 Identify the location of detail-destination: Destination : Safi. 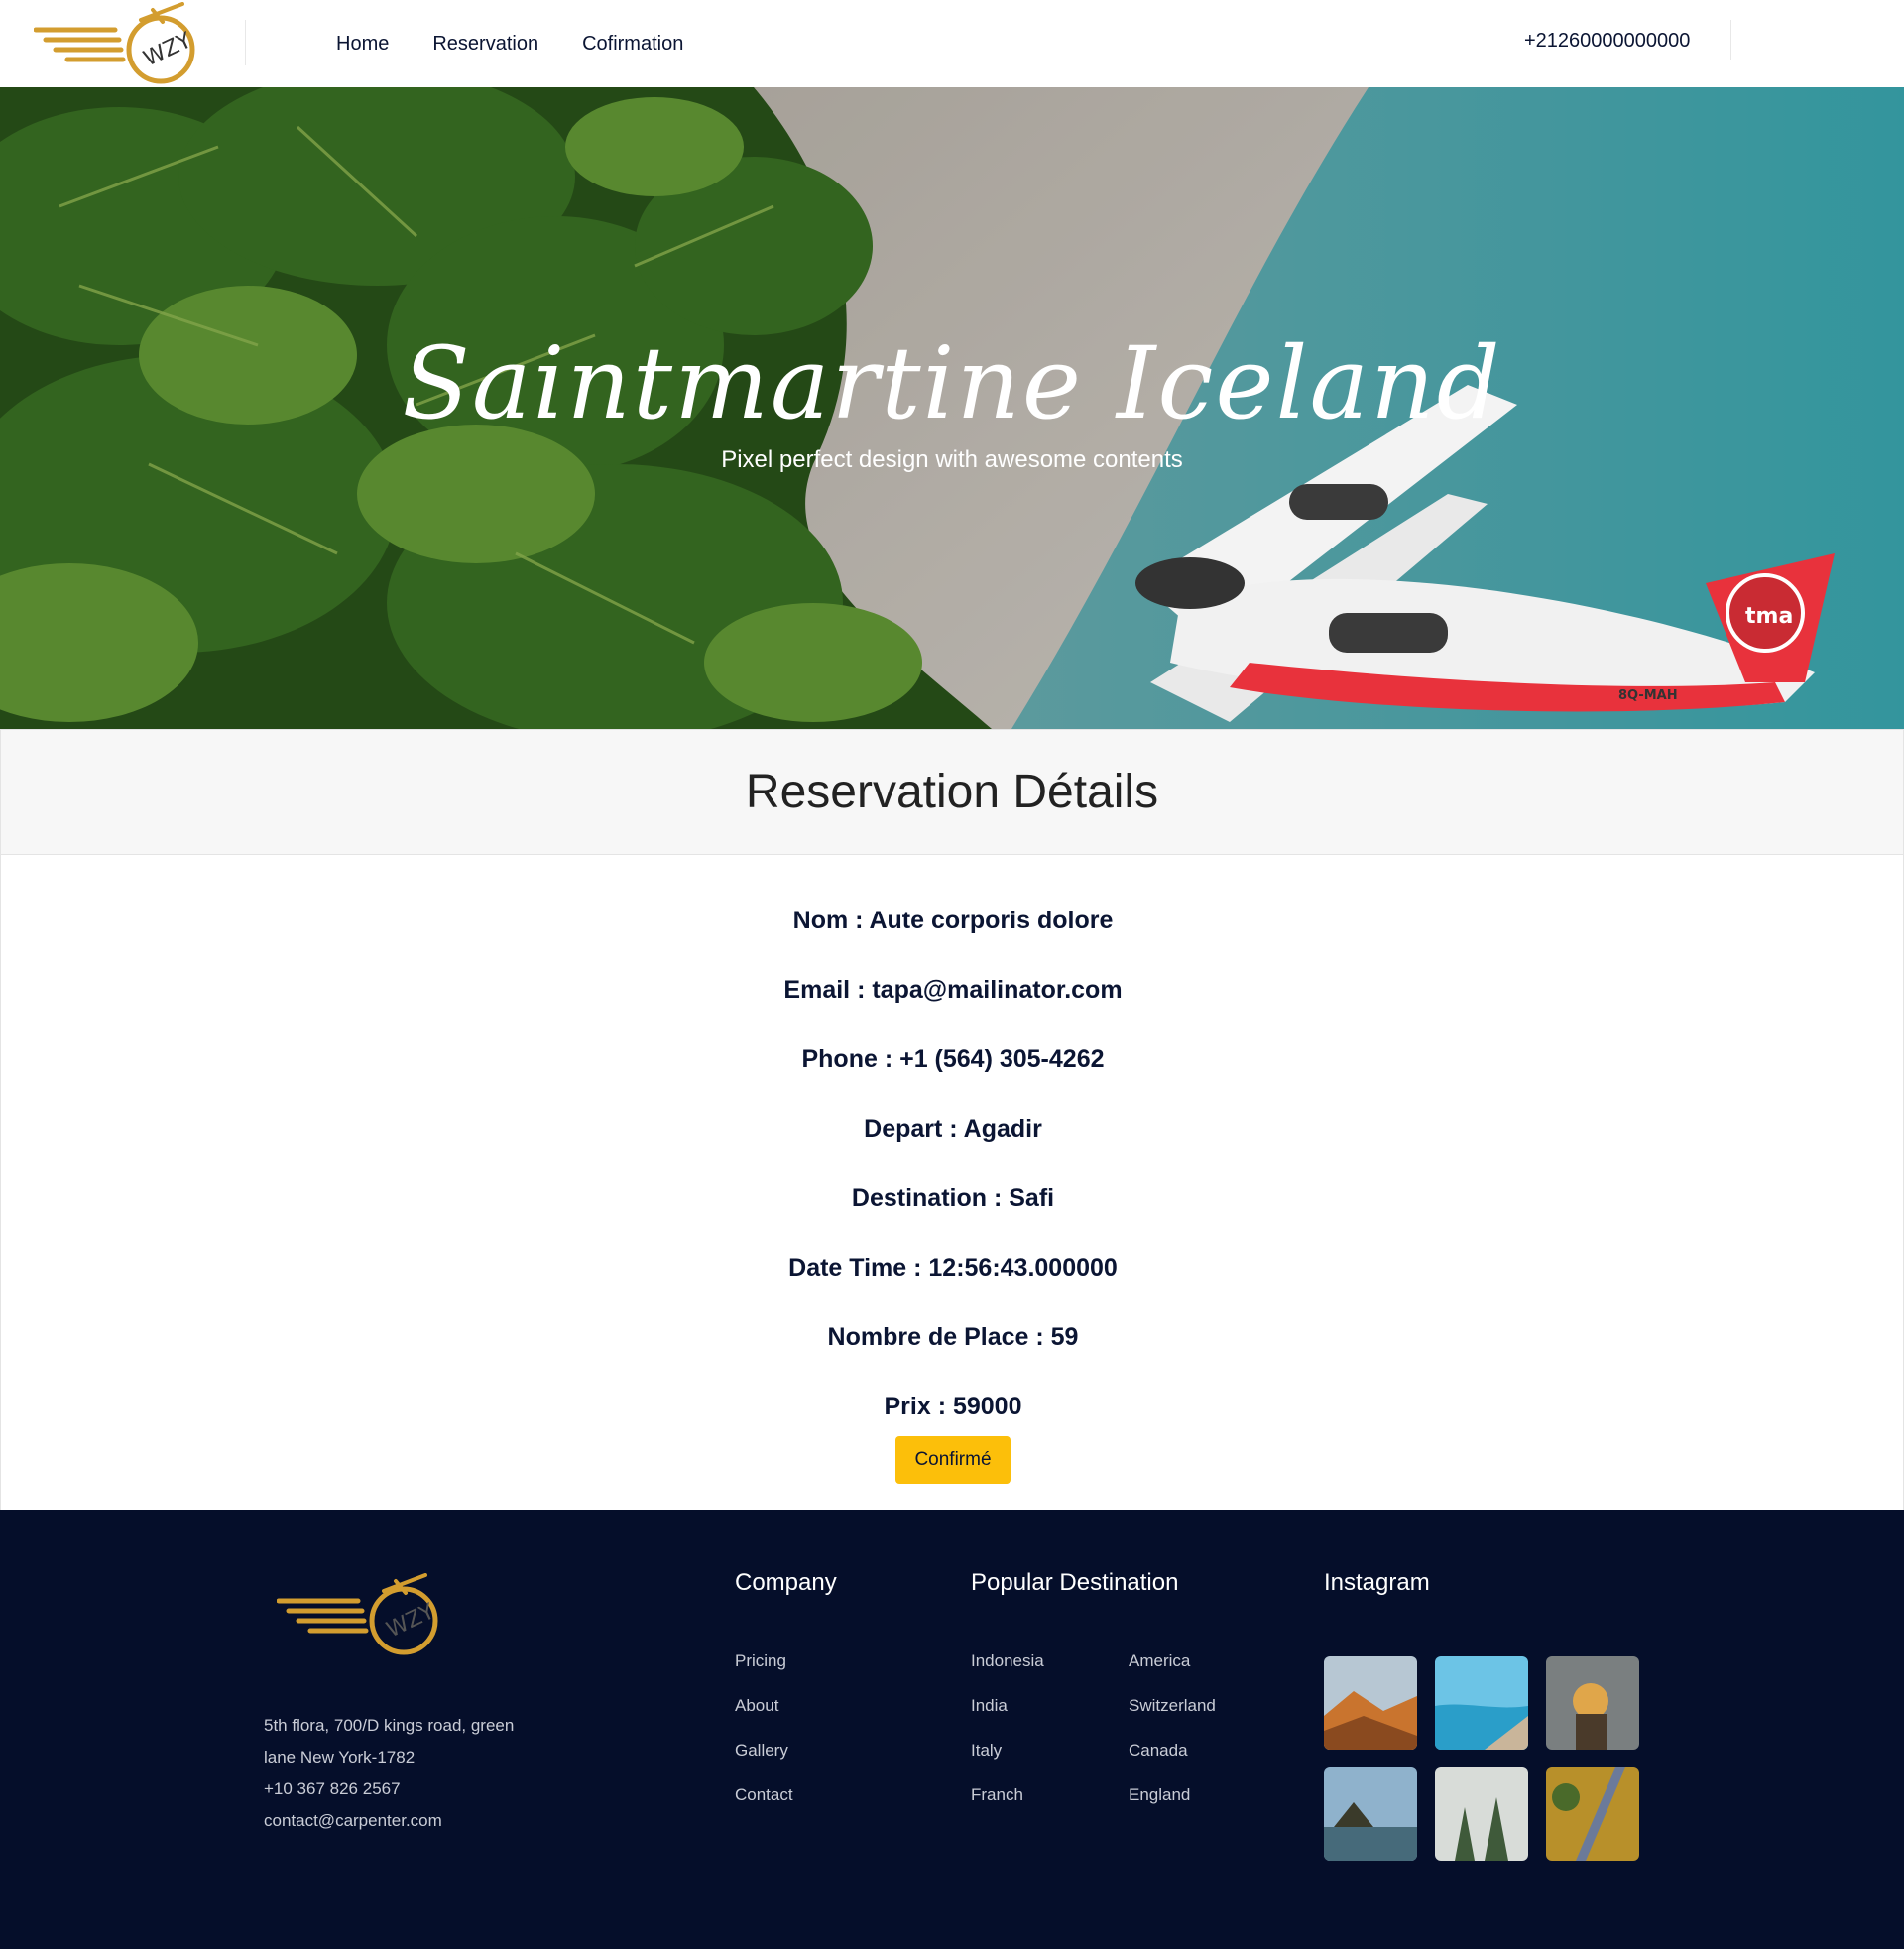
(953, 1198).